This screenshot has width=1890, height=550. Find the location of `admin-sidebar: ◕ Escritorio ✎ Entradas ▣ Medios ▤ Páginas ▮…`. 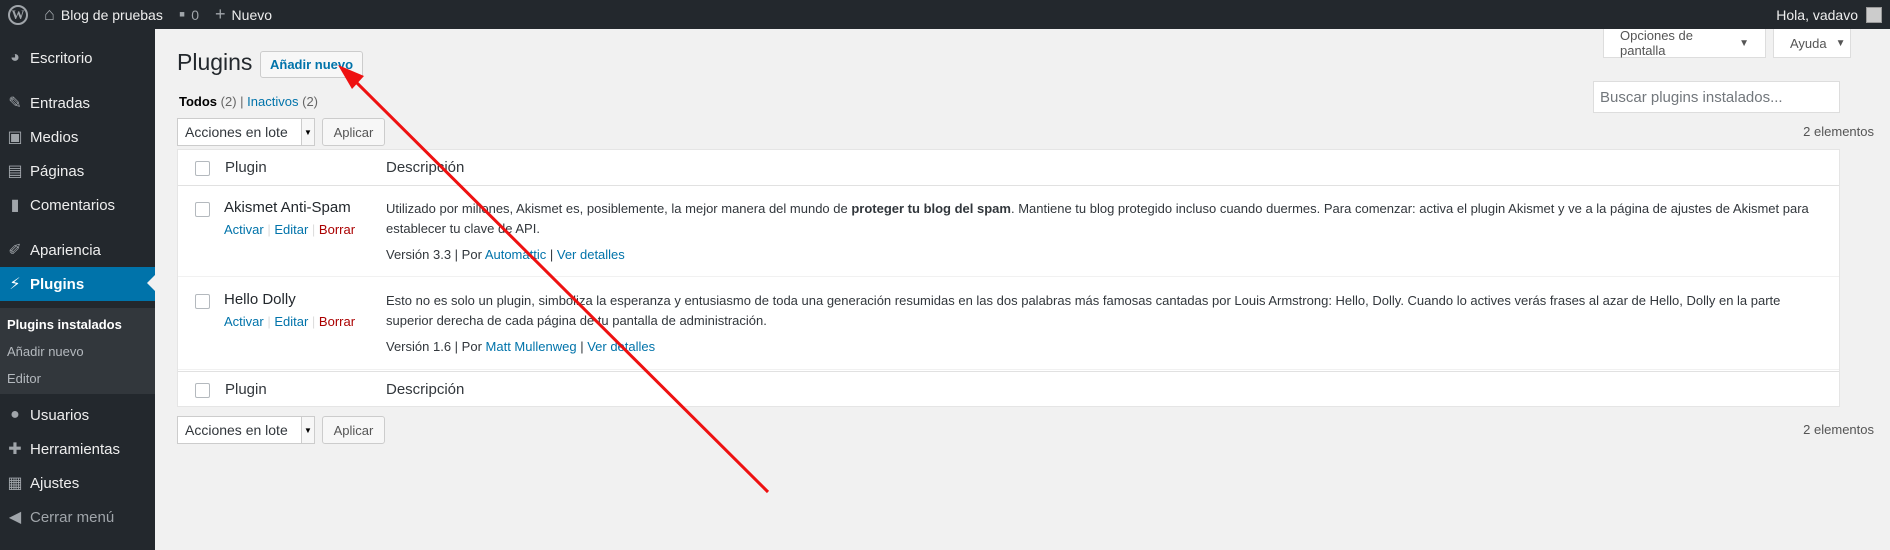

admin-sidebar: ◕ Escritorio ✎ Entradas ▣ Medios ▤ Páginas ▮… is located at coordinates (77, 289).